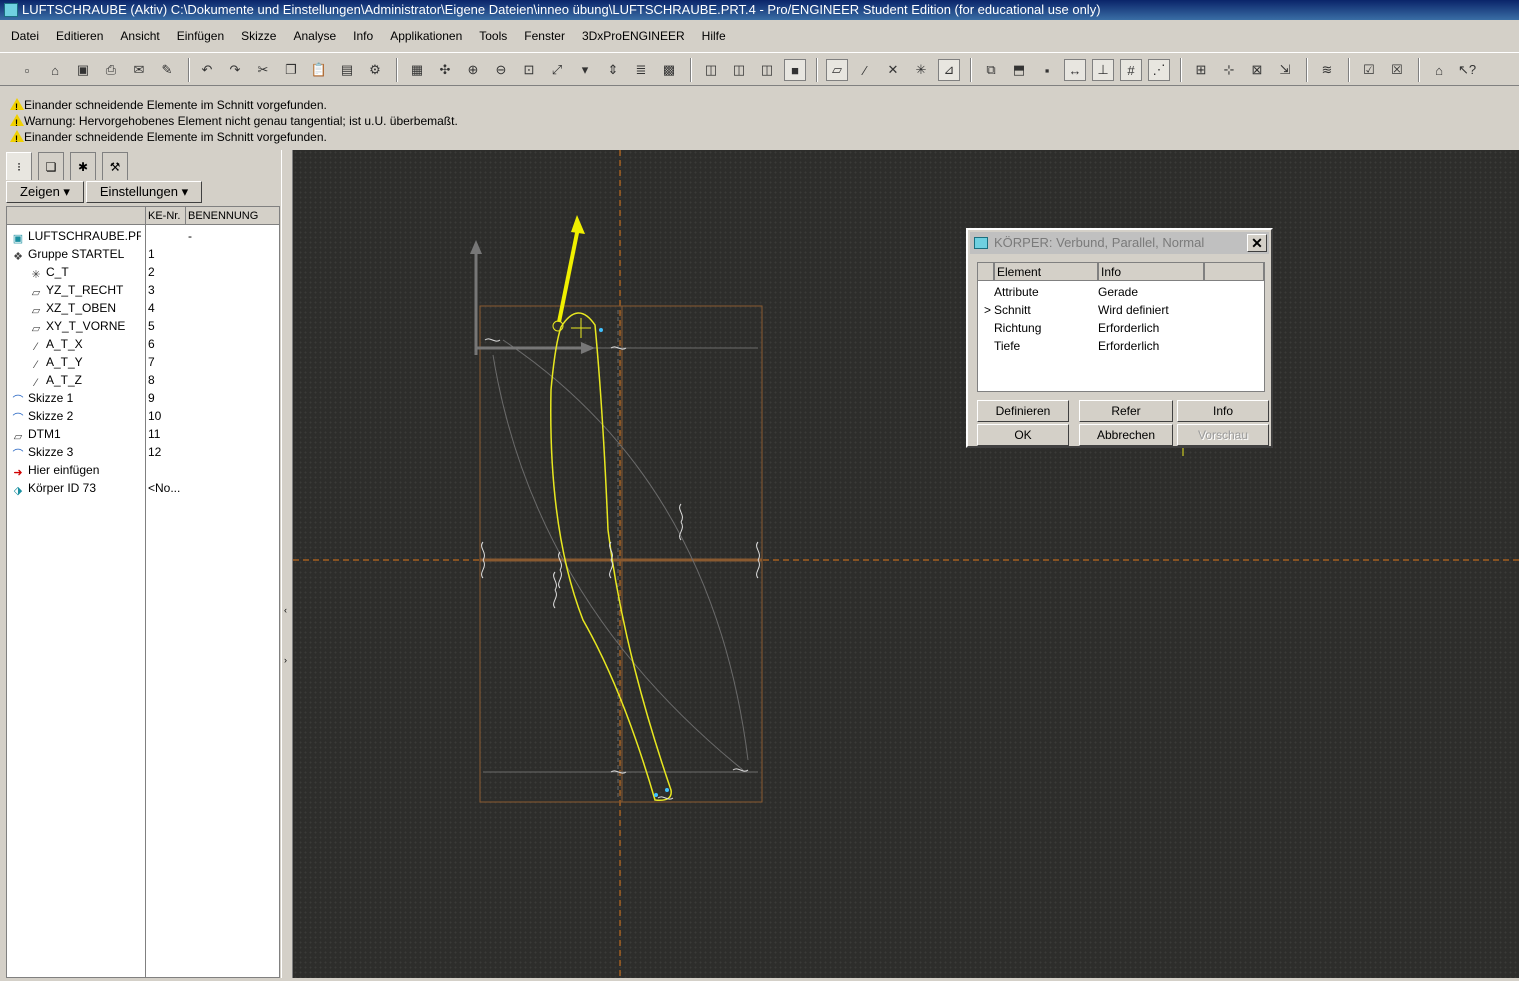  What do you see at coordinates (143, 236) in the screenshot?
I see `tree-item: ▣ LUFTSCHRAUBE.PRT -` at bounding box center [143, 236].